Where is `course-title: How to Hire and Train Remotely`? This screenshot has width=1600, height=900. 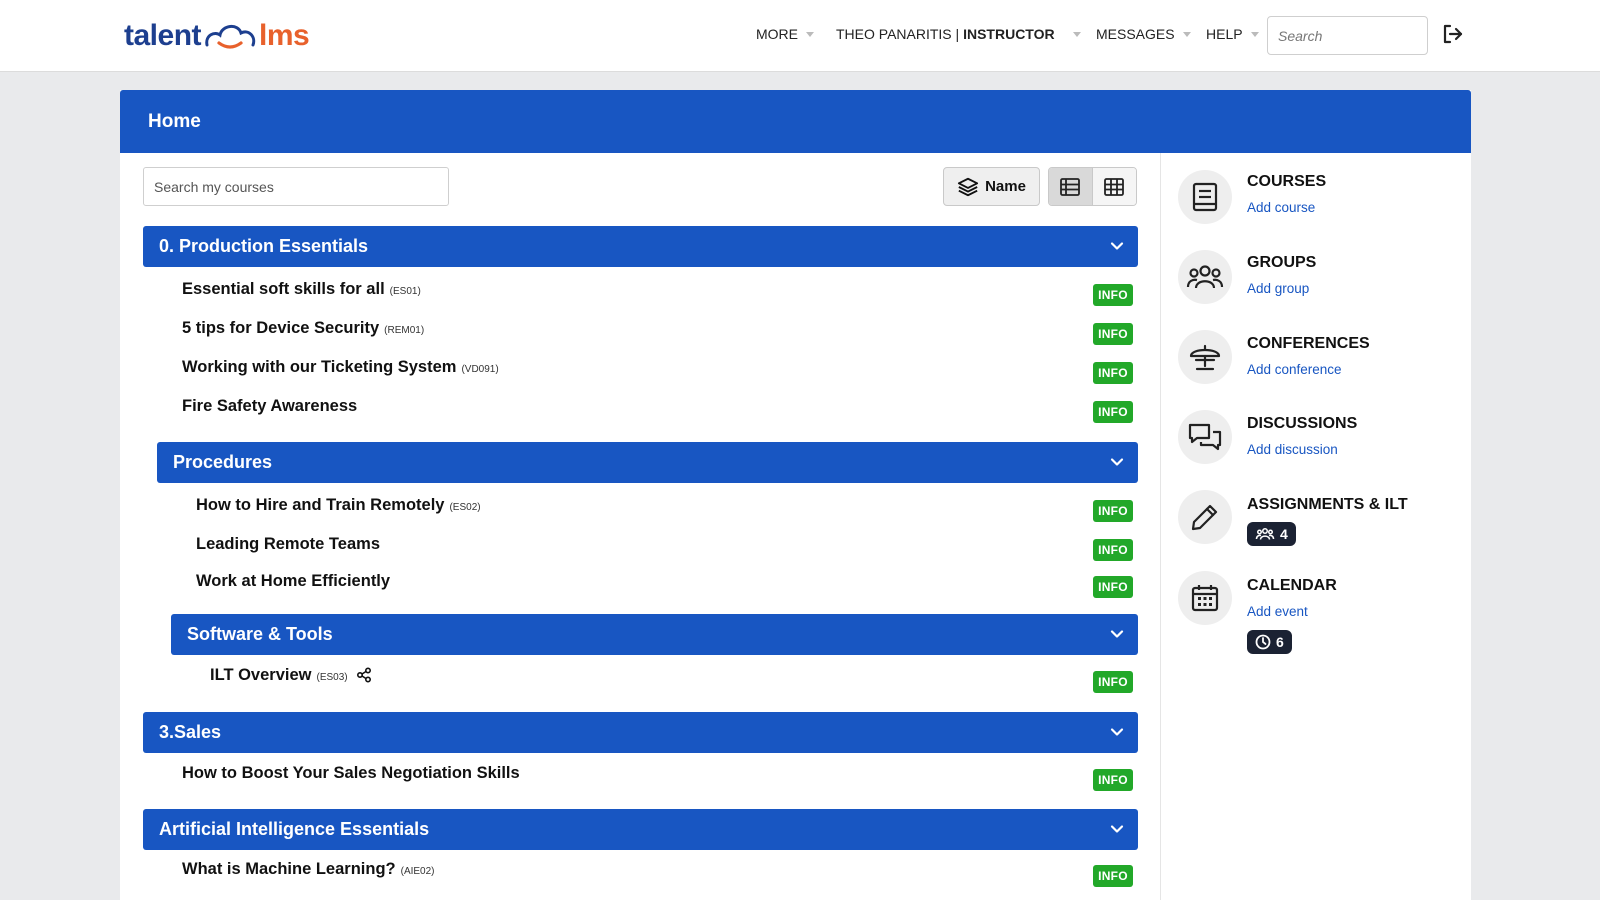 course-title: How to Hire and Train Remotely is located at coordinates (320, 504).